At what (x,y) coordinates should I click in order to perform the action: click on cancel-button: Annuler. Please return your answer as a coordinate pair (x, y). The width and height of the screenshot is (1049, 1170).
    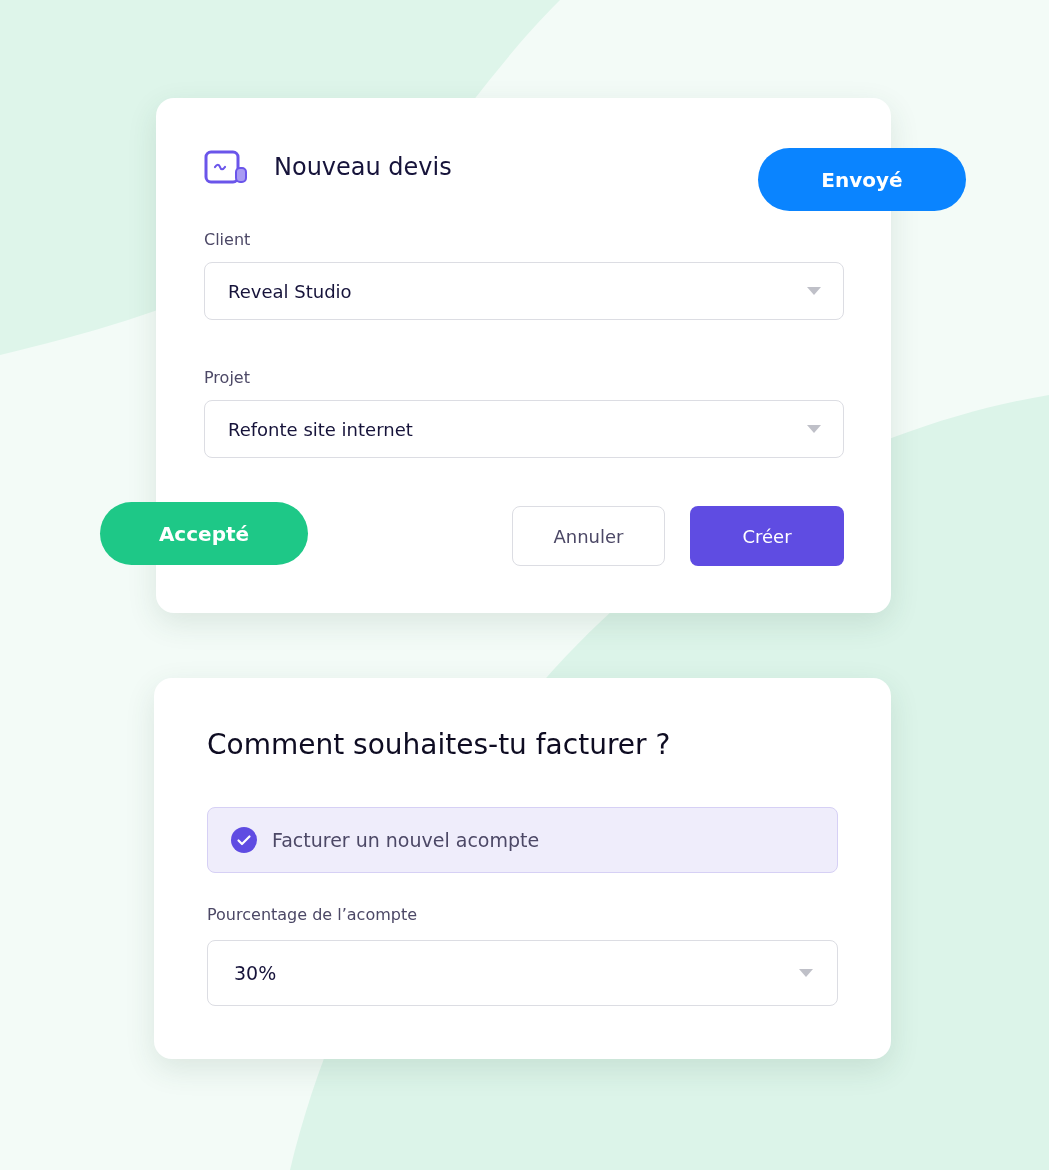
    Looking at the image, I should click on (588, 536).